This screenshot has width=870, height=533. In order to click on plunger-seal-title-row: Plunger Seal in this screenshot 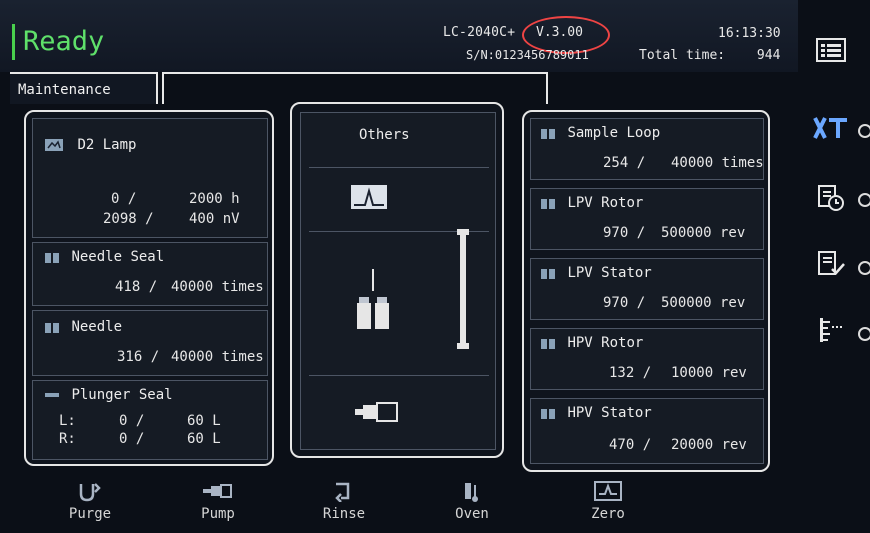, I will do `click(109, 395)`.